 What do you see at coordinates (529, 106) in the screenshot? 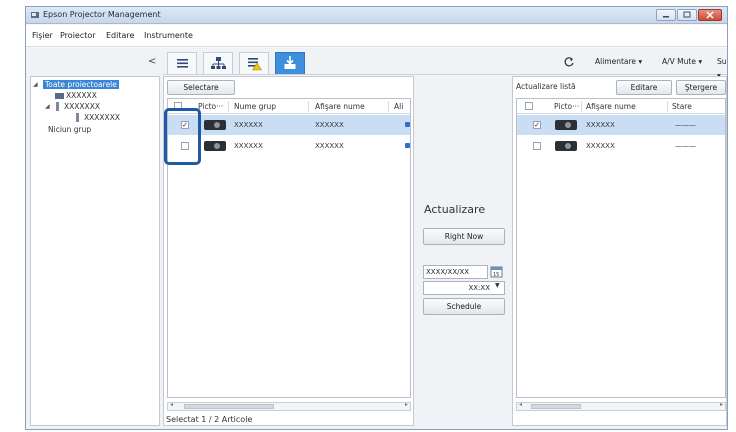
I see `select-all-checkbox` at bounding box center [529, 106].